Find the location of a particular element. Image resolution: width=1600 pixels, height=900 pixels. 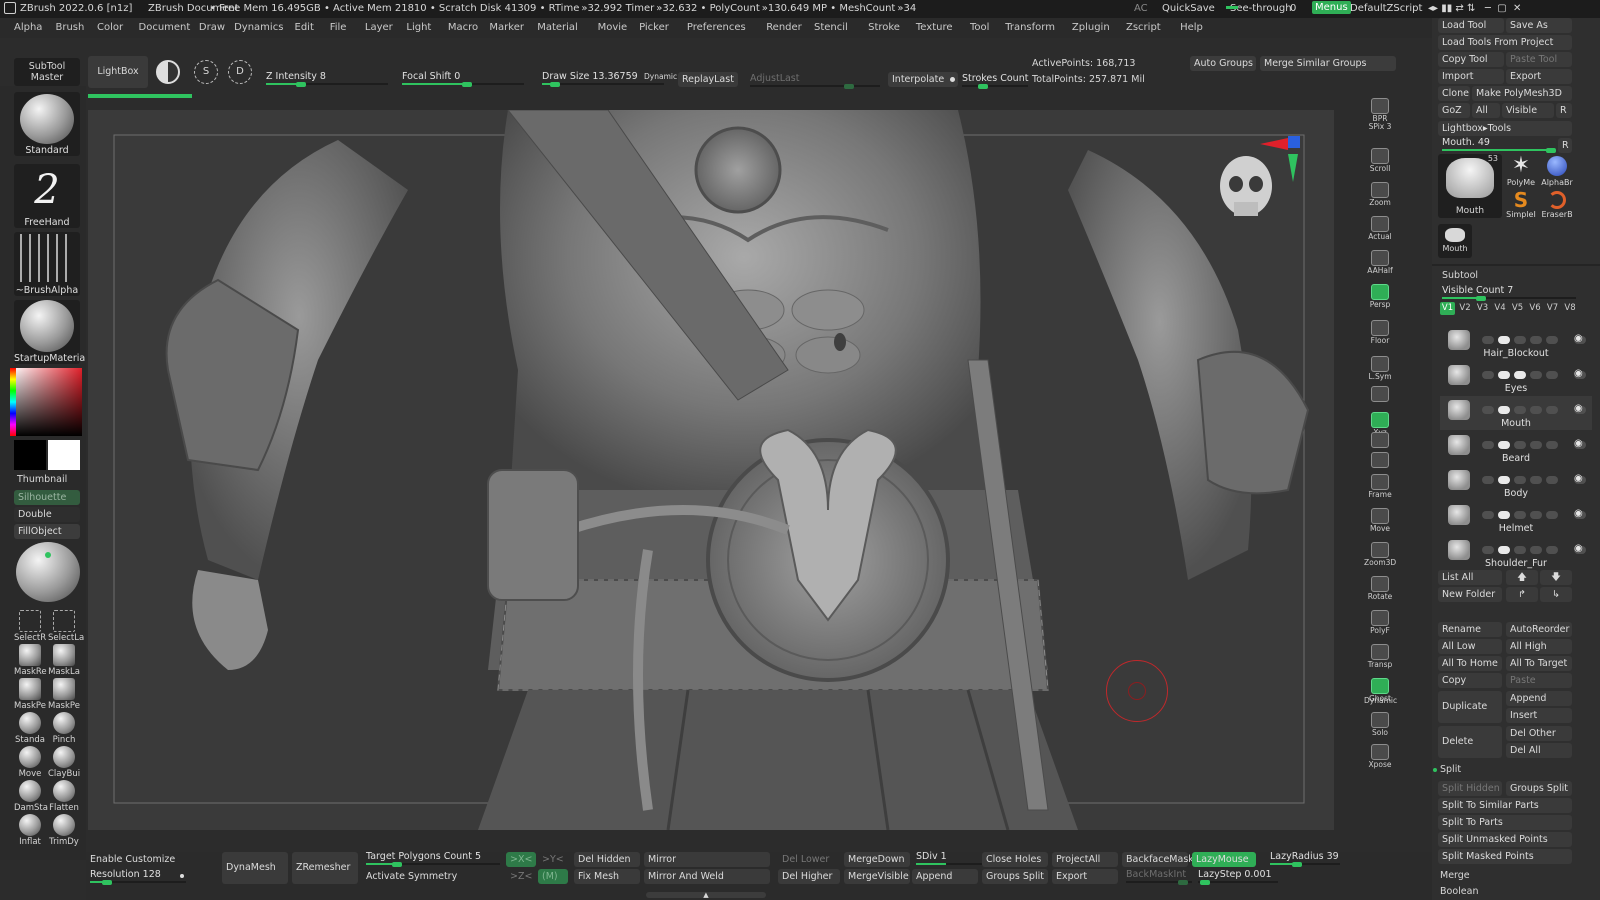

menu-texture: Texture is located at coordinates (934, 27).